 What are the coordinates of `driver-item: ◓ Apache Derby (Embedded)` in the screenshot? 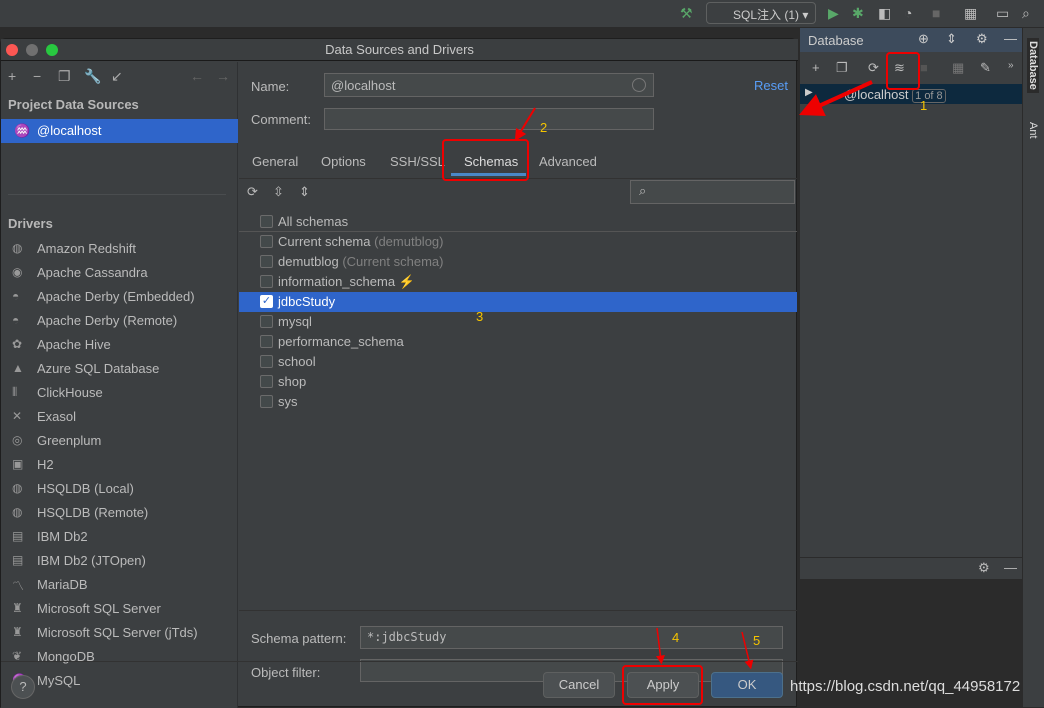 It's located at (119, 297).